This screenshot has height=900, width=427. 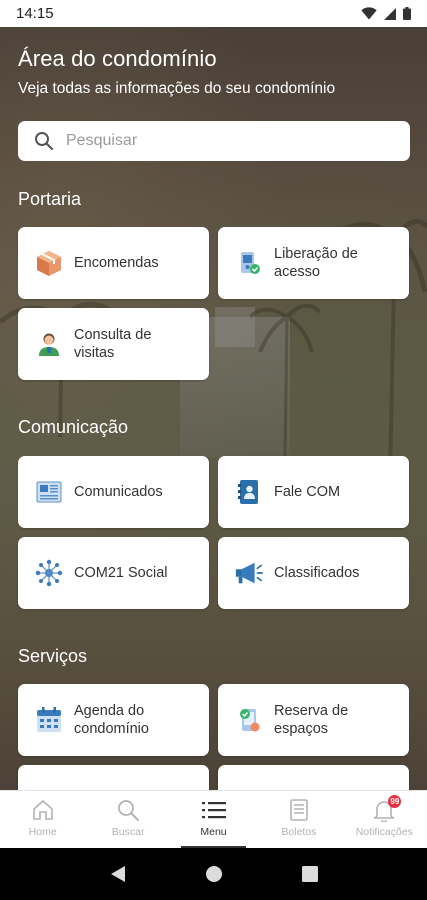 What do you see at coordinates (317, 573) in the screenshot?
I see `card-label: Classificados` at bounding box center [317, 573].